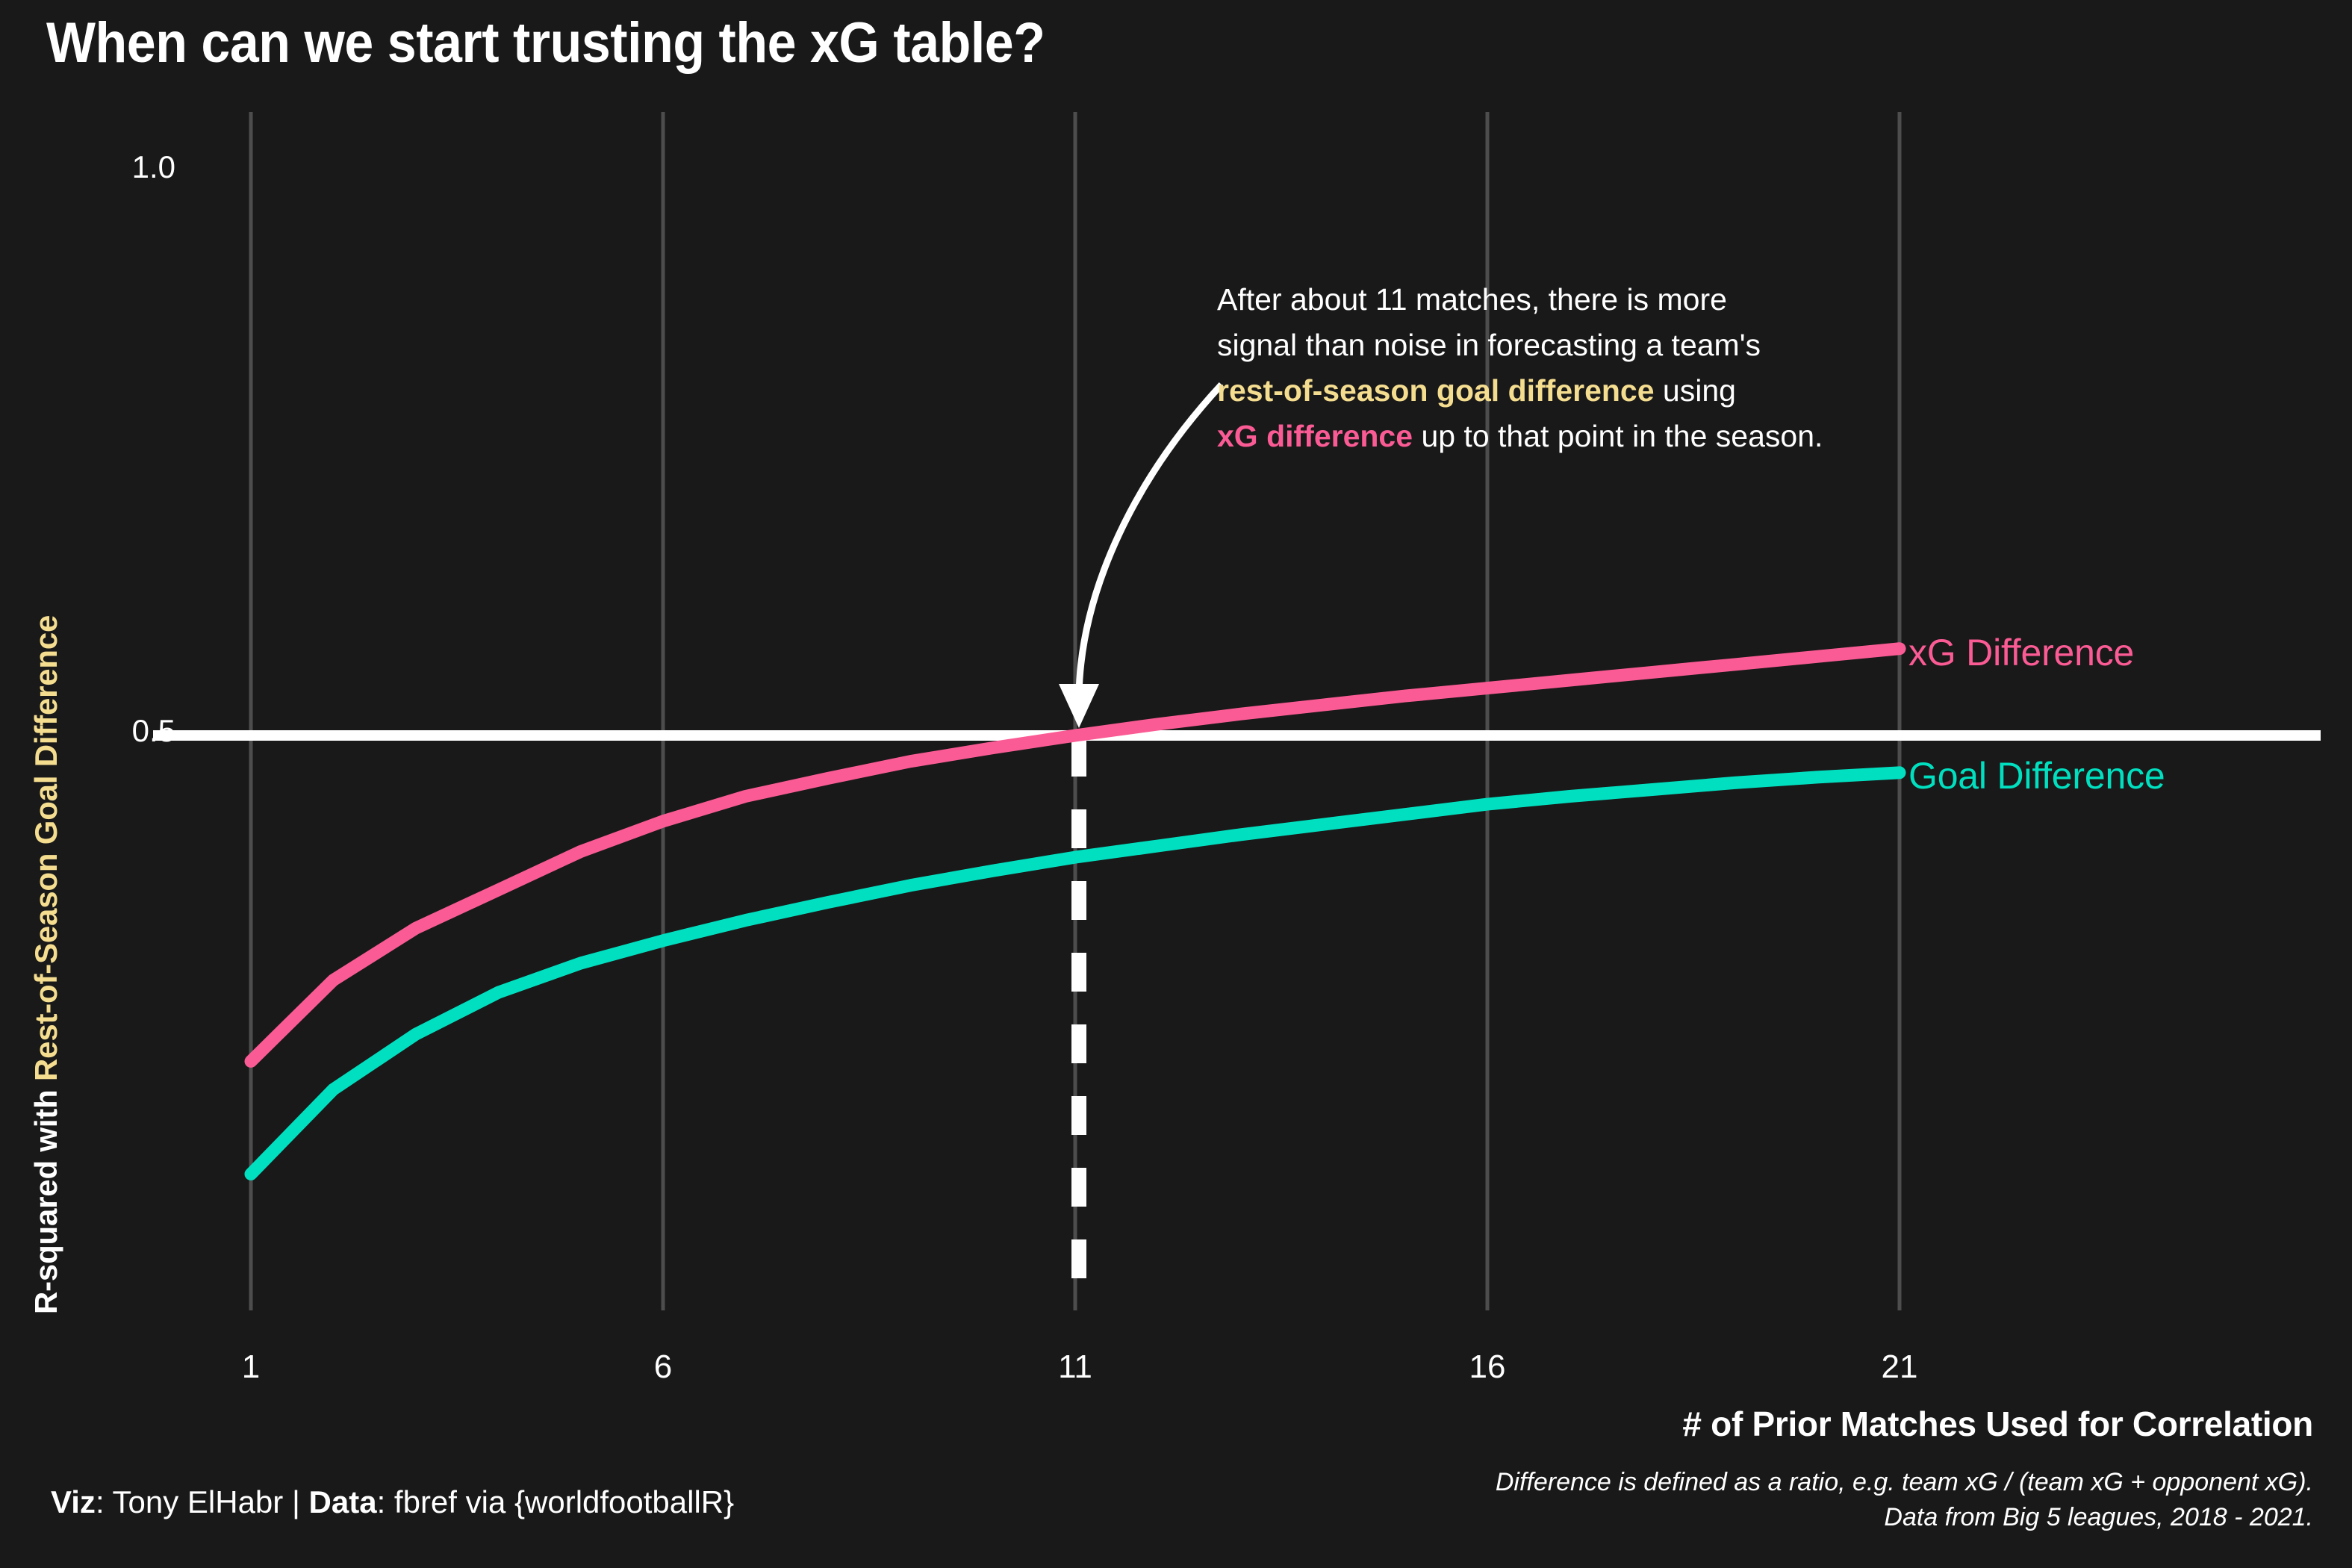 The width and height of the screenshot is (2352, 1568). I want to click on annotation-line-3-rest: using, so click(1695, 391).